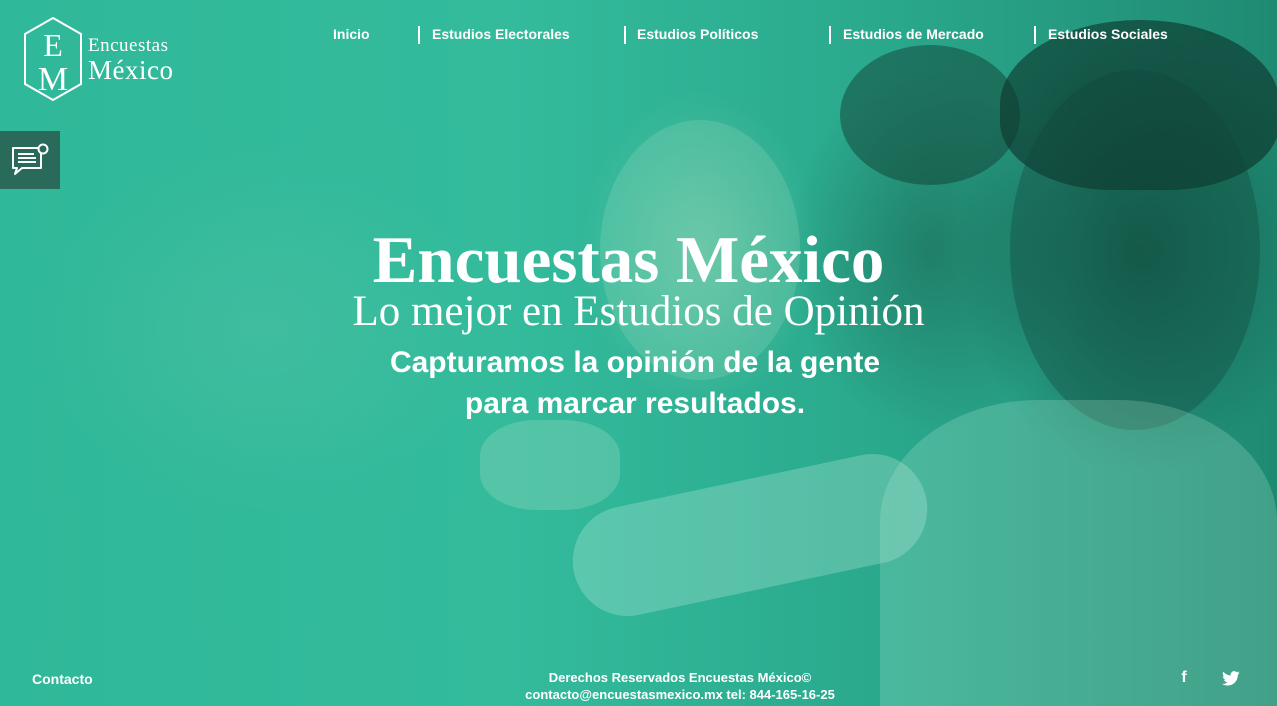 This screenshot has height=706, width=1277. What do you see at coordinates (53, 79) in the screenshot?
I see `logo-monogram-bottom: M` at bounding box center [53, 79].